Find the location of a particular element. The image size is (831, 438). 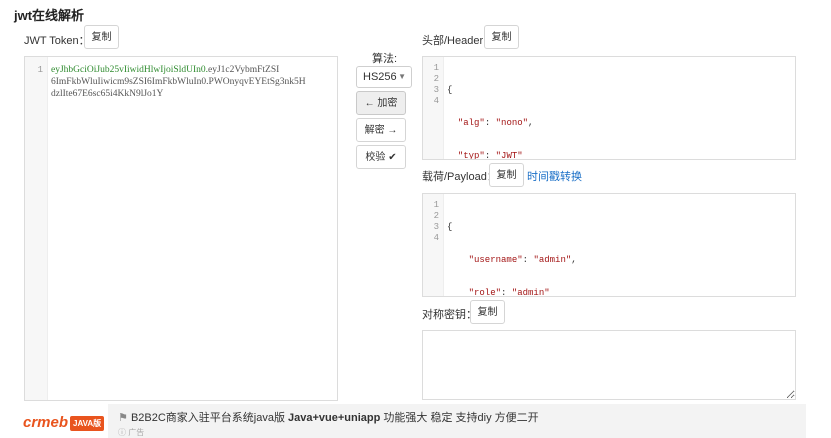

copy-token-button: 复制 is located at coordinates (101, 37).